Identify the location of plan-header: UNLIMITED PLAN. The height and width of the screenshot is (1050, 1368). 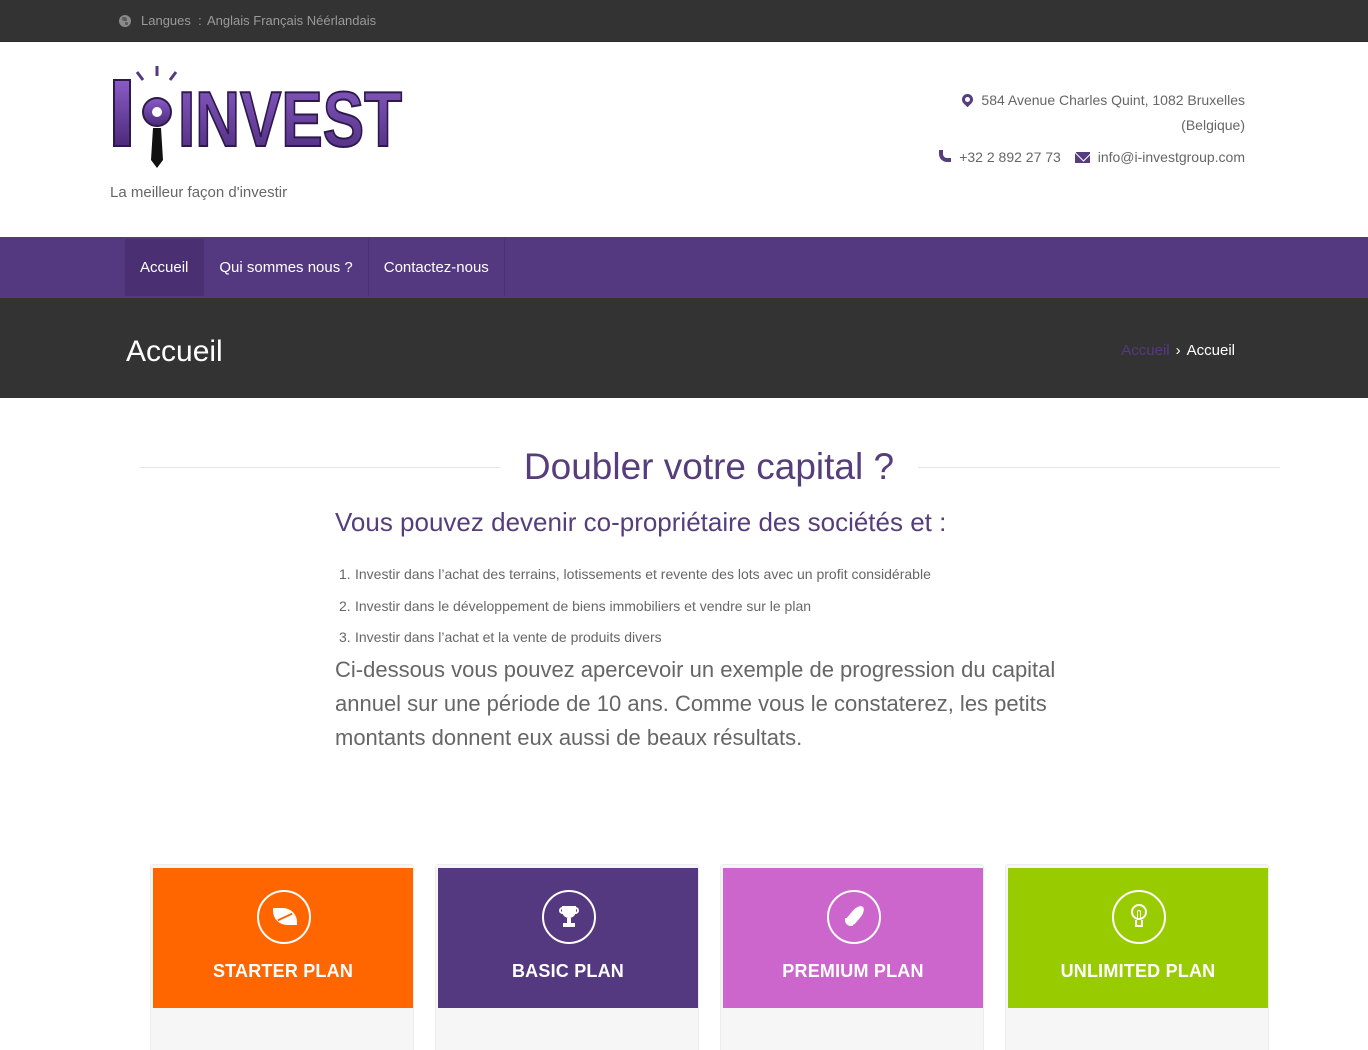
(1138, 938).